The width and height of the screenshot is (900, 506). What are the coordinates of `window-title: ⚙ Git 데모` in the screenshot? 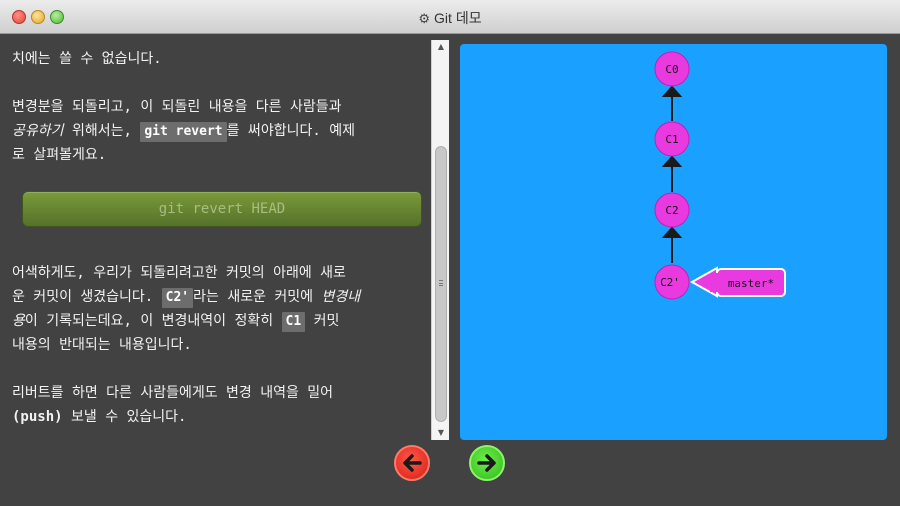 It's located at (450, 18).